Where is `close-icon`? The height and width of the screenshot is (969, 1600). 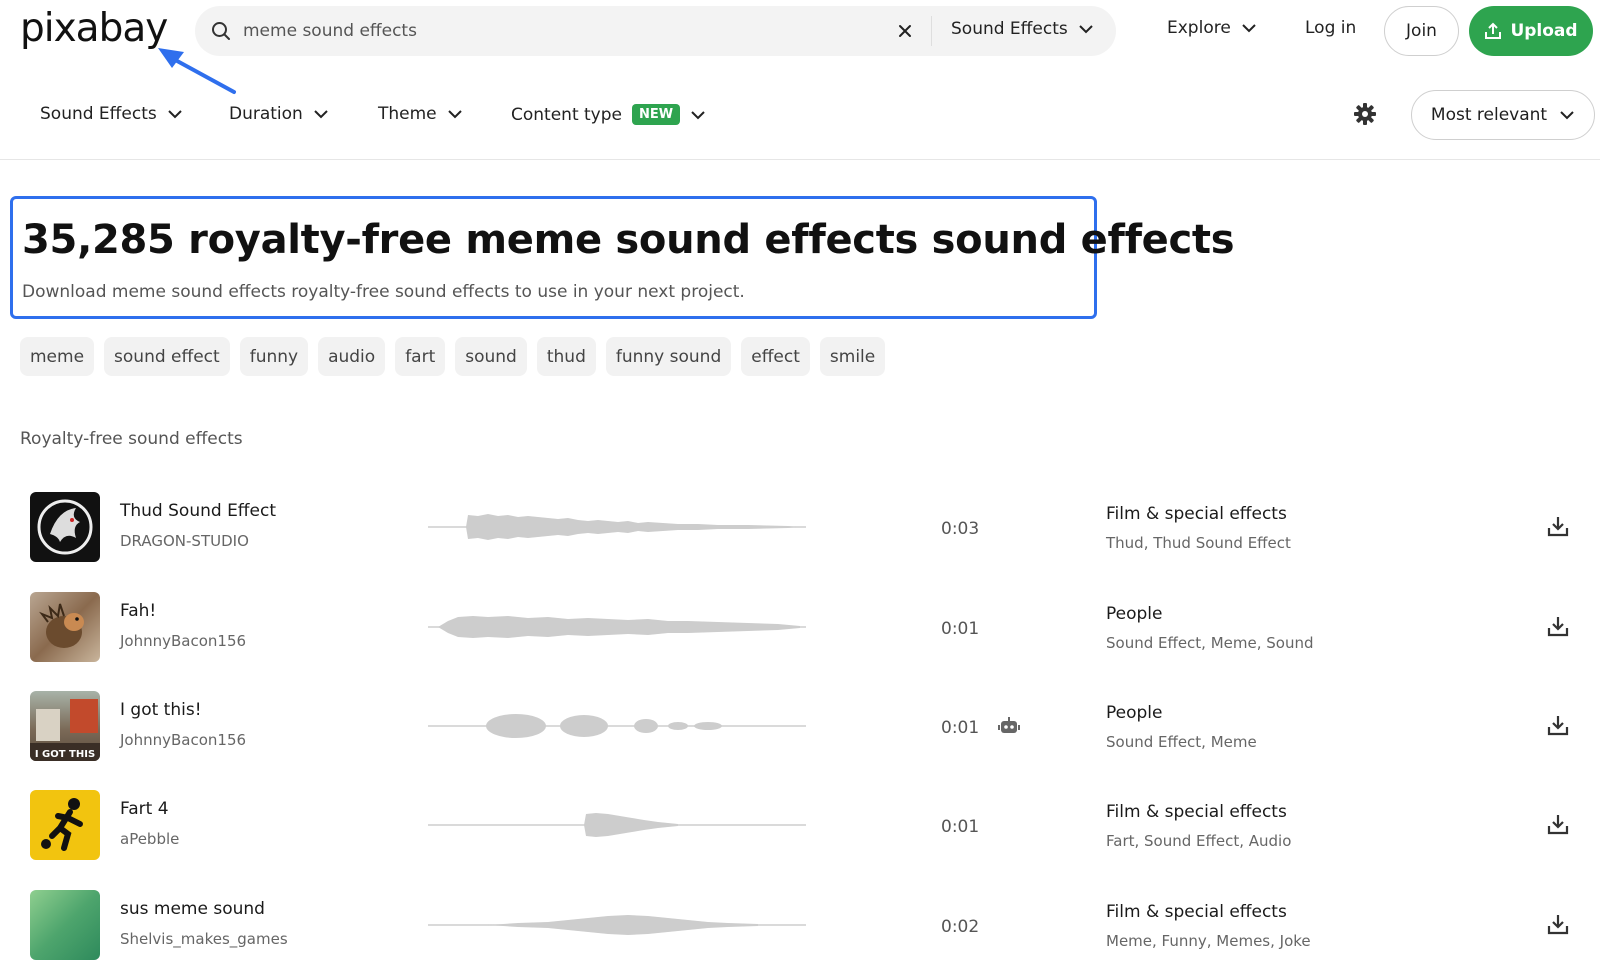
close-icon is located at coordinates (905, 31).